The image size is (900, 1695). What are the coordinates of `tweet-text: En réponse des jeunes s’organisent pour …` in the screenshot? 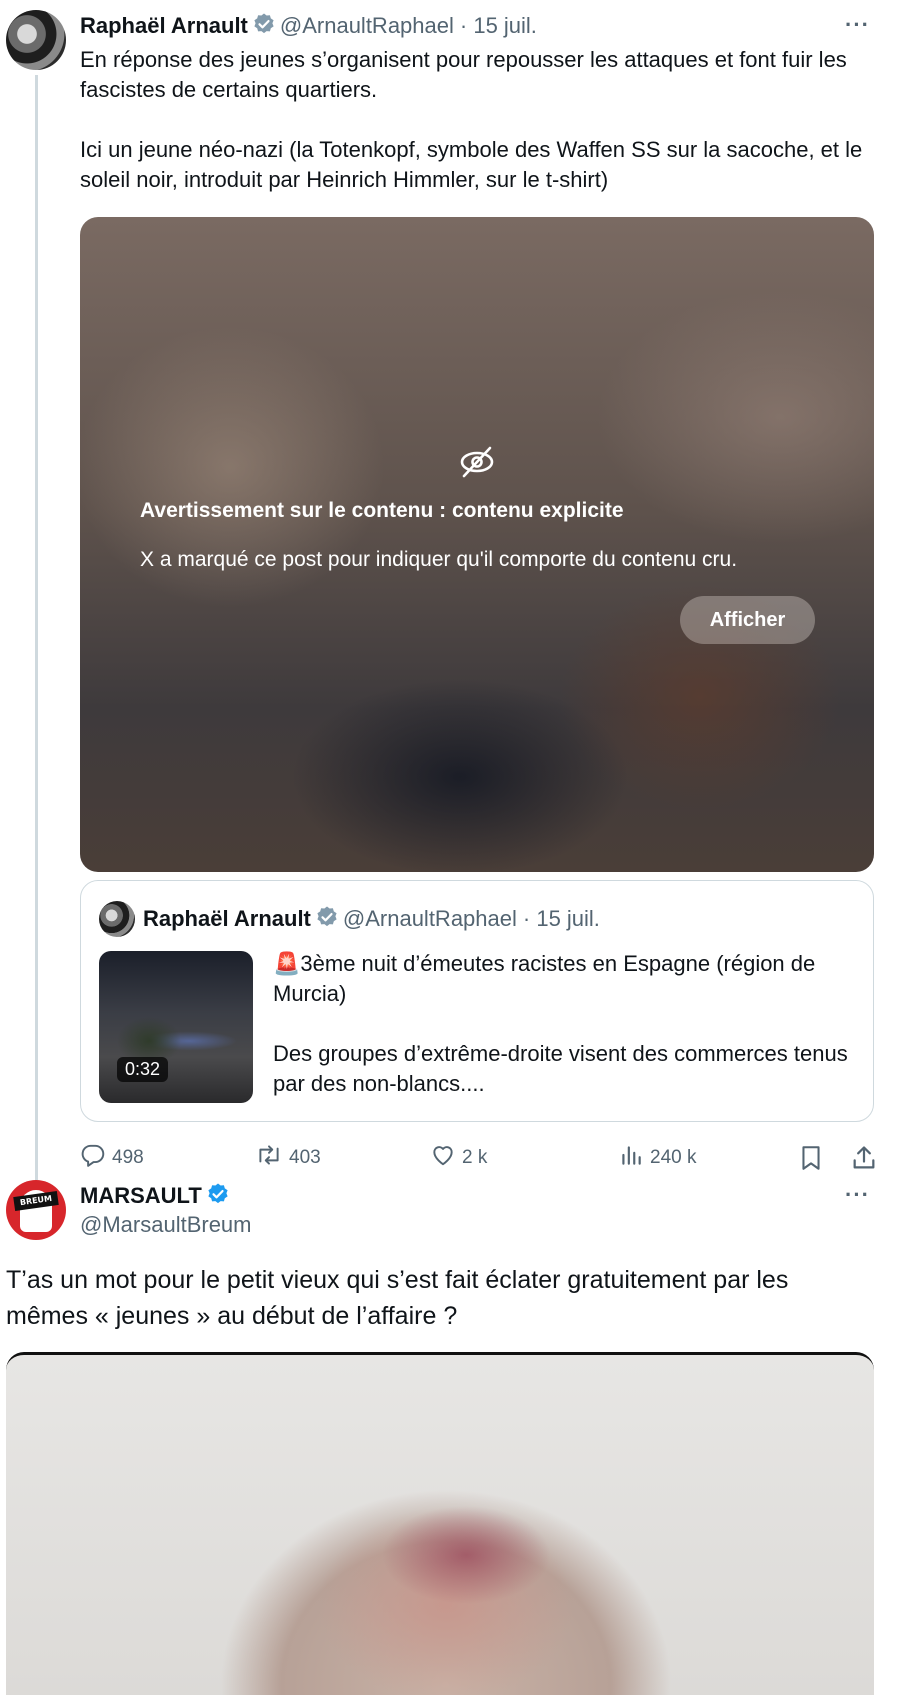 It's located at (480, 120).